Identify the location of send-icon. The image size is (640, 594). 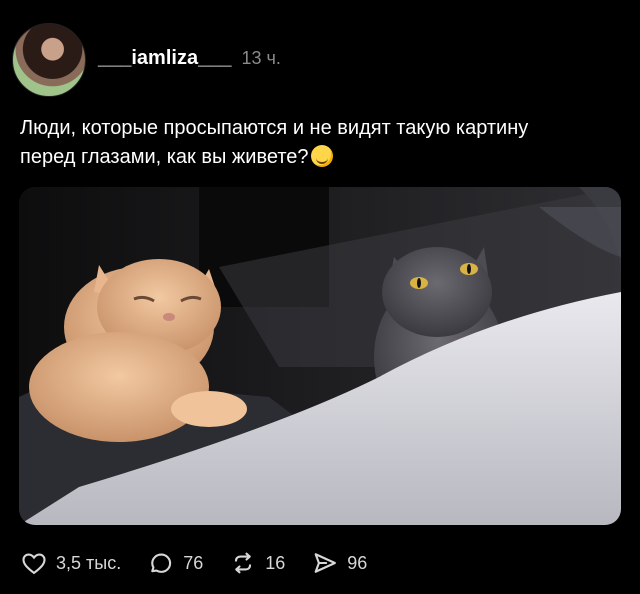
(325, 563).